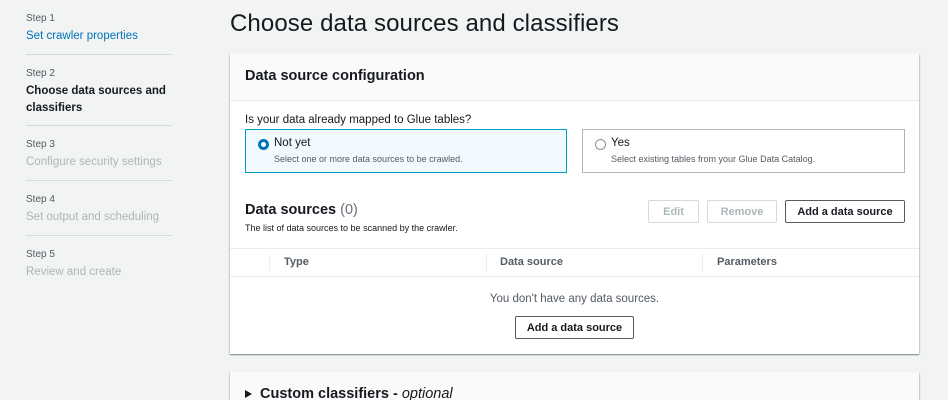  I want to click on empty-state-text: You don't have any data sources., so click(574, 299).